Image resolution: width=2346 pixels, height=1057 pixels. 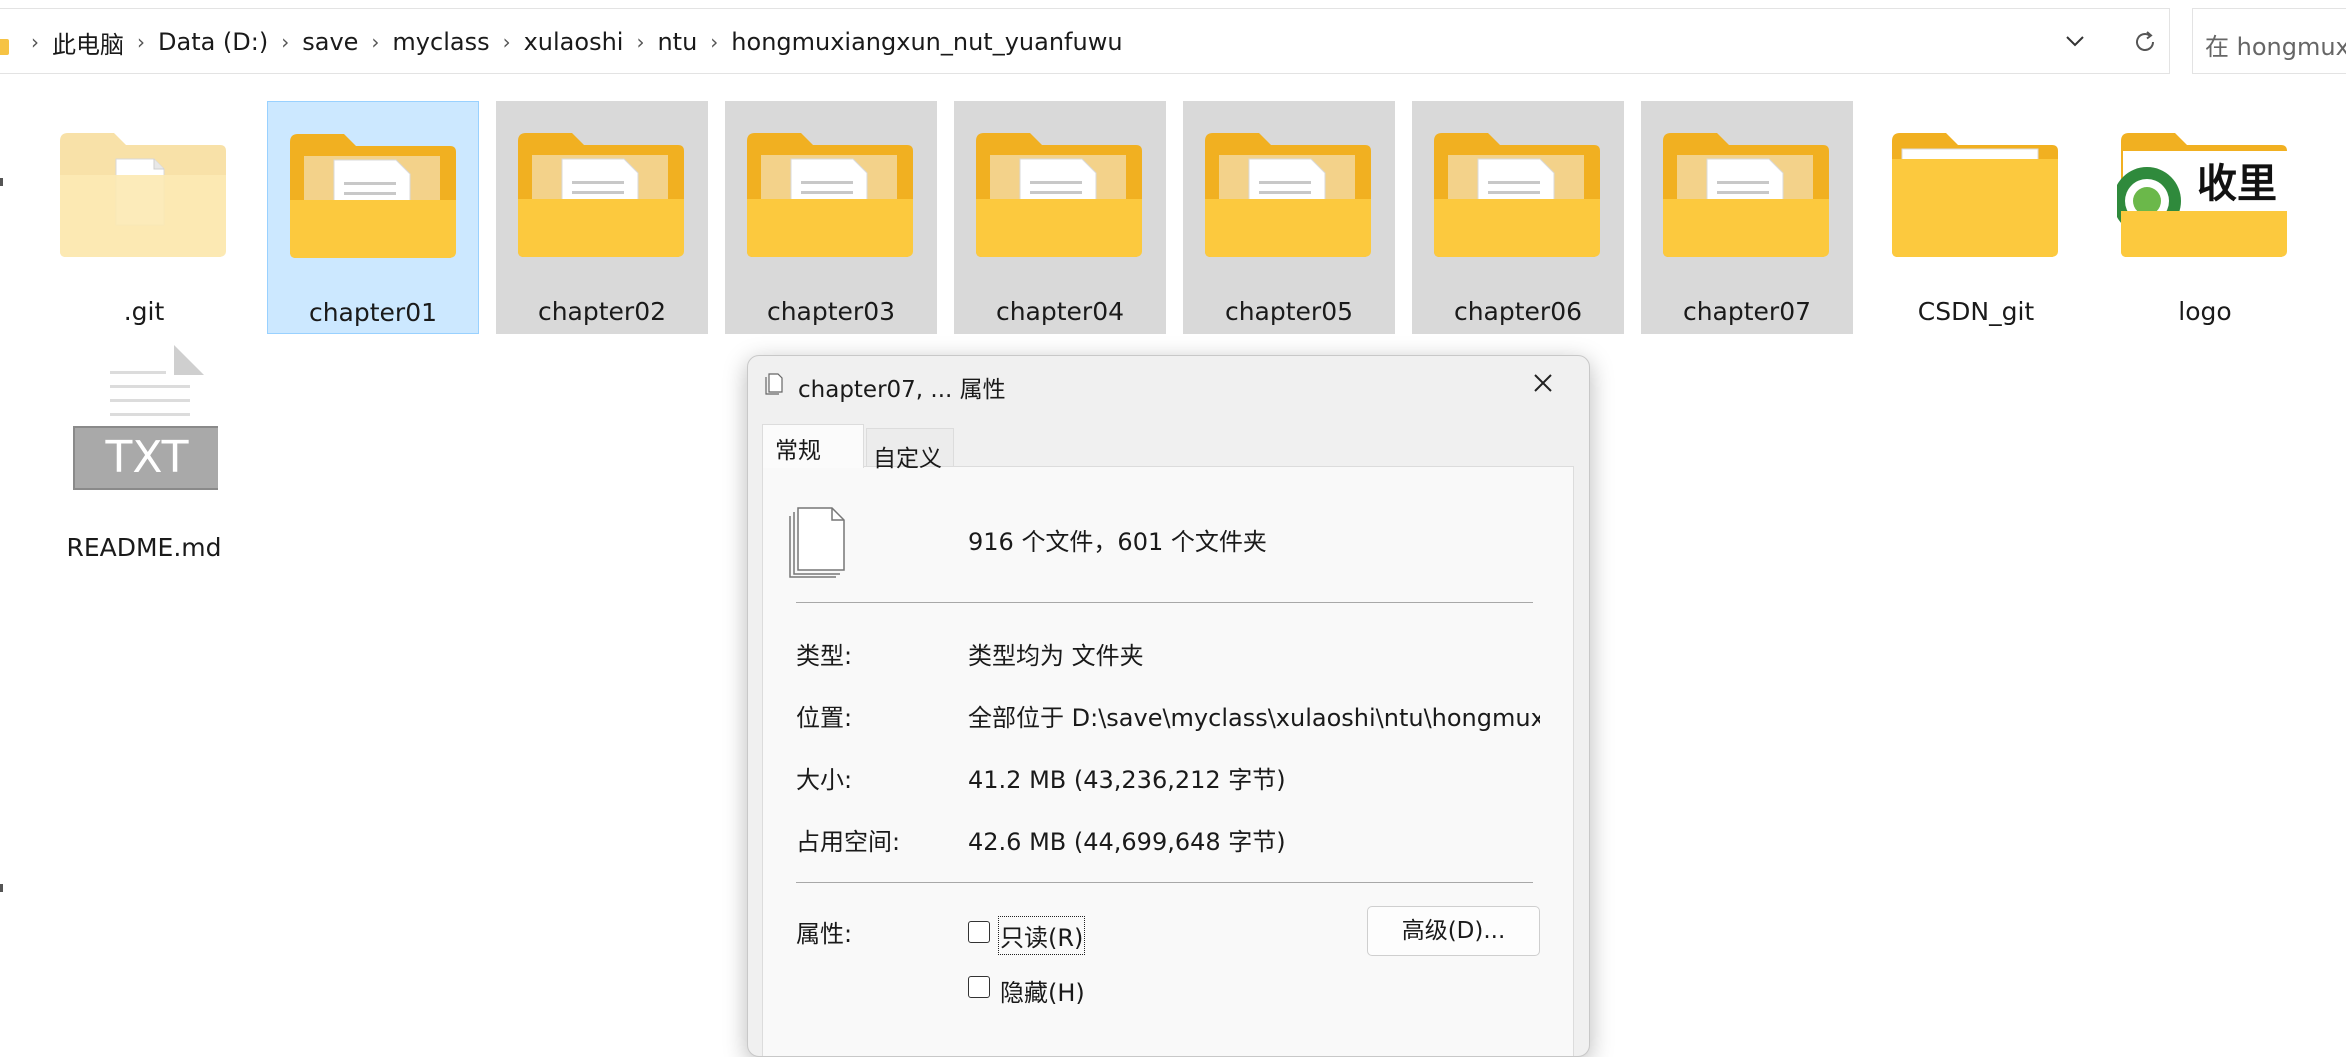 I want to click on file-name: chapter05, so click(x=1289, y=311).